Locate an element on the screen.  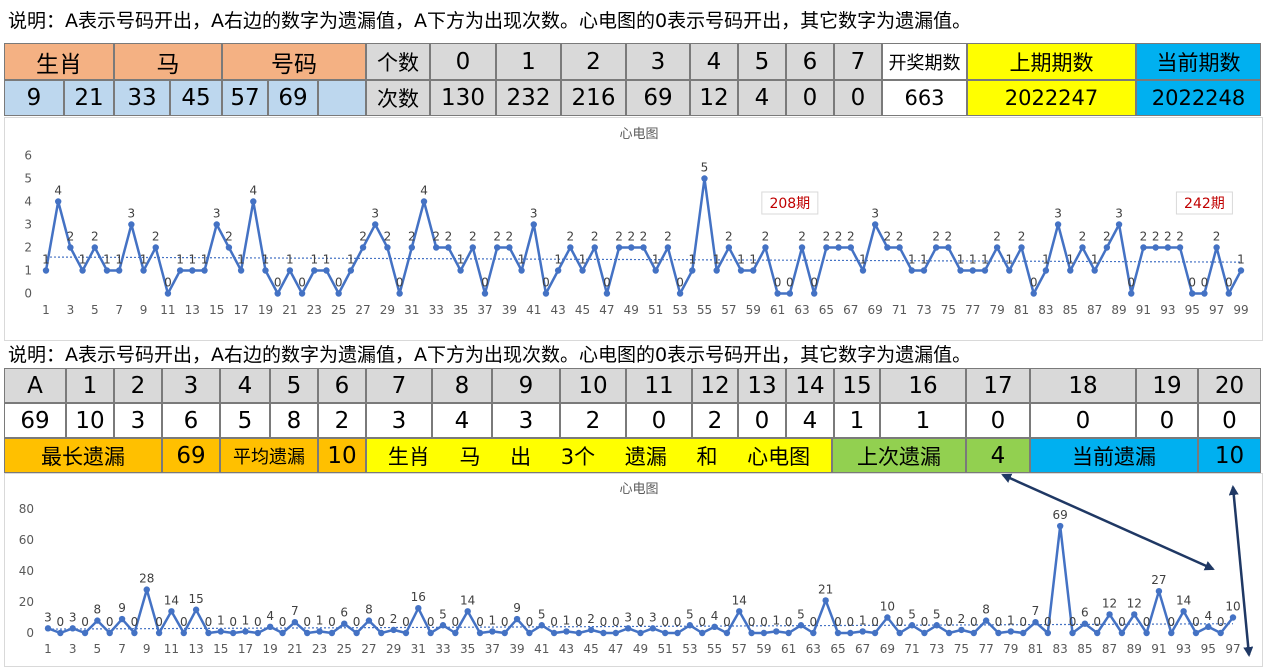
x-tick-label: 25 is located at coordinates (338, 310).